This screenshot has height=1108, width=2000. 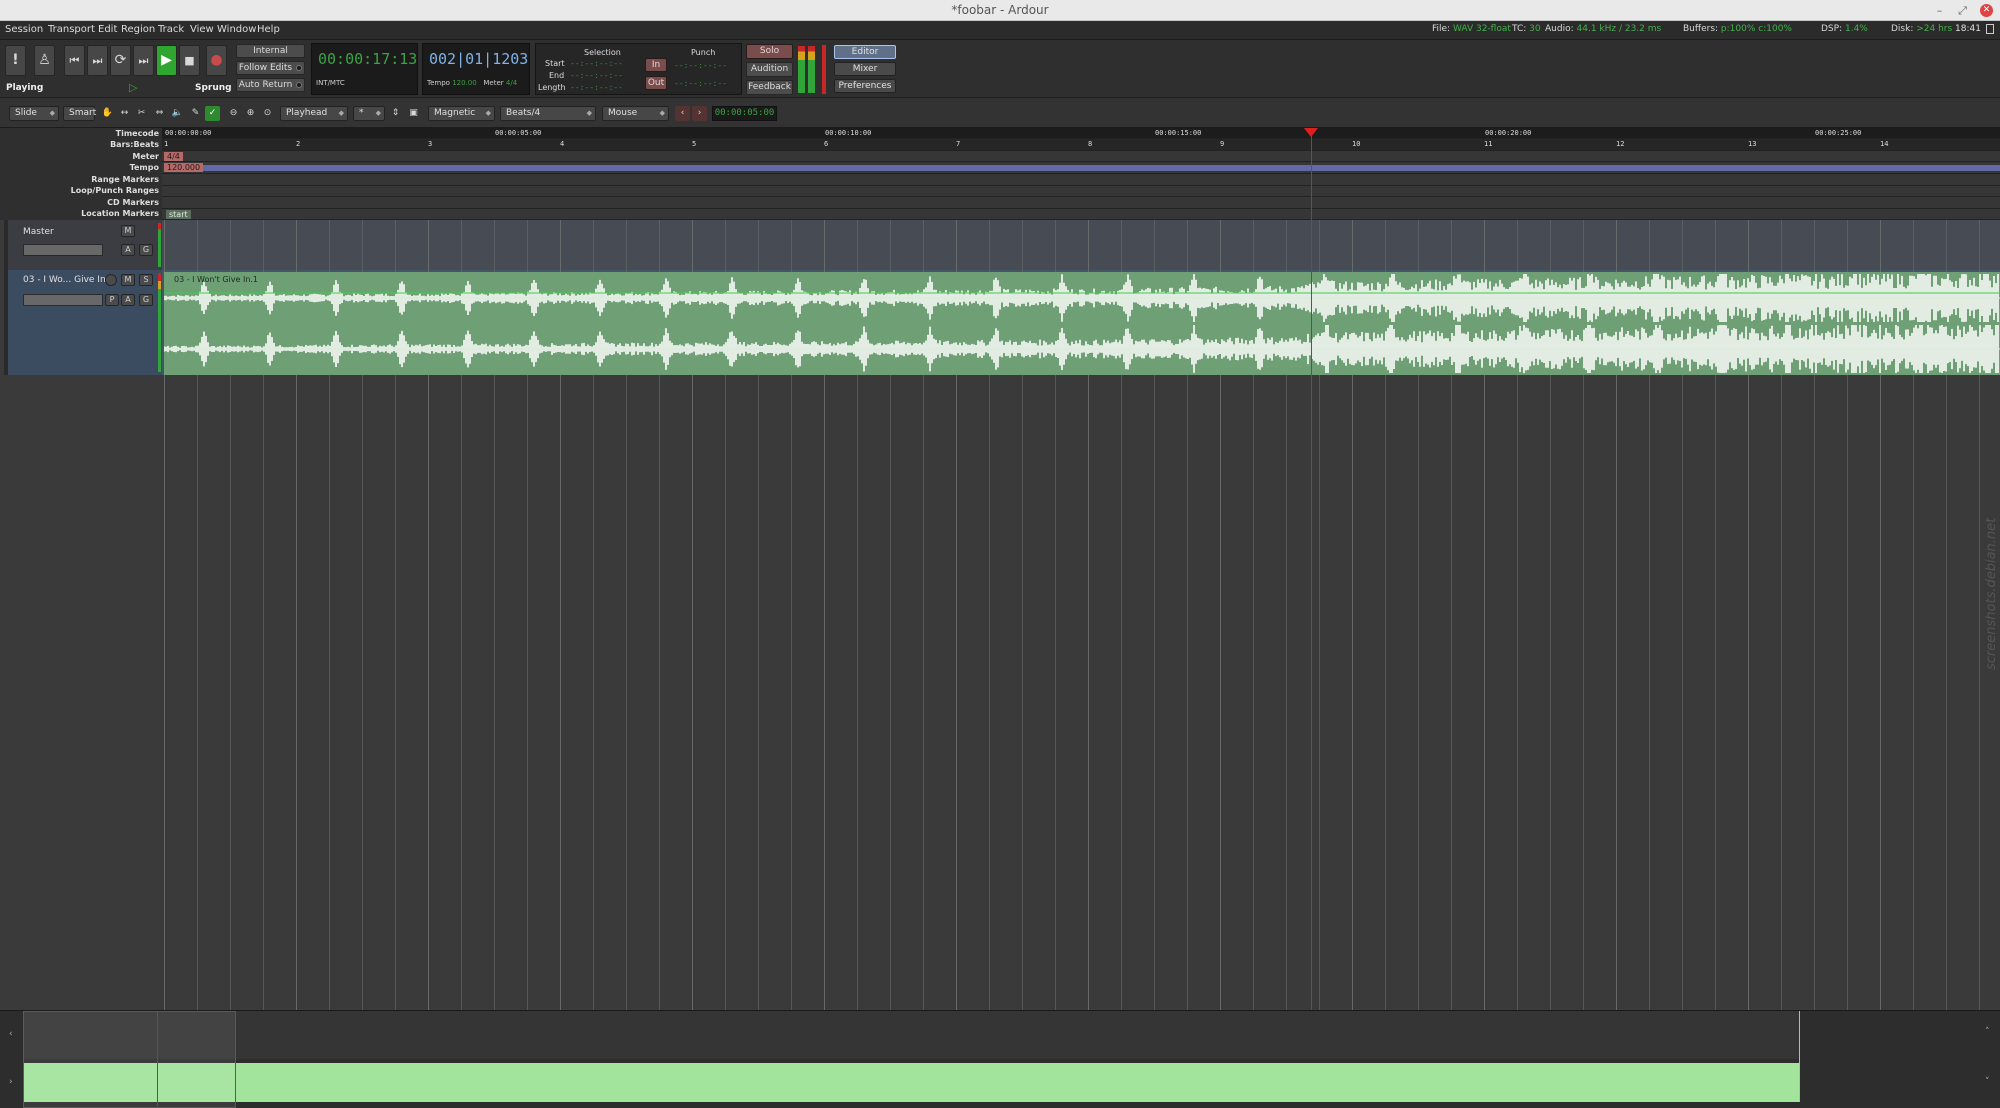 What do you see at coordinates (1081, 156) in the screenshot?
I see `meter-ruler: 4/4` at bounding box center [1081, 156].